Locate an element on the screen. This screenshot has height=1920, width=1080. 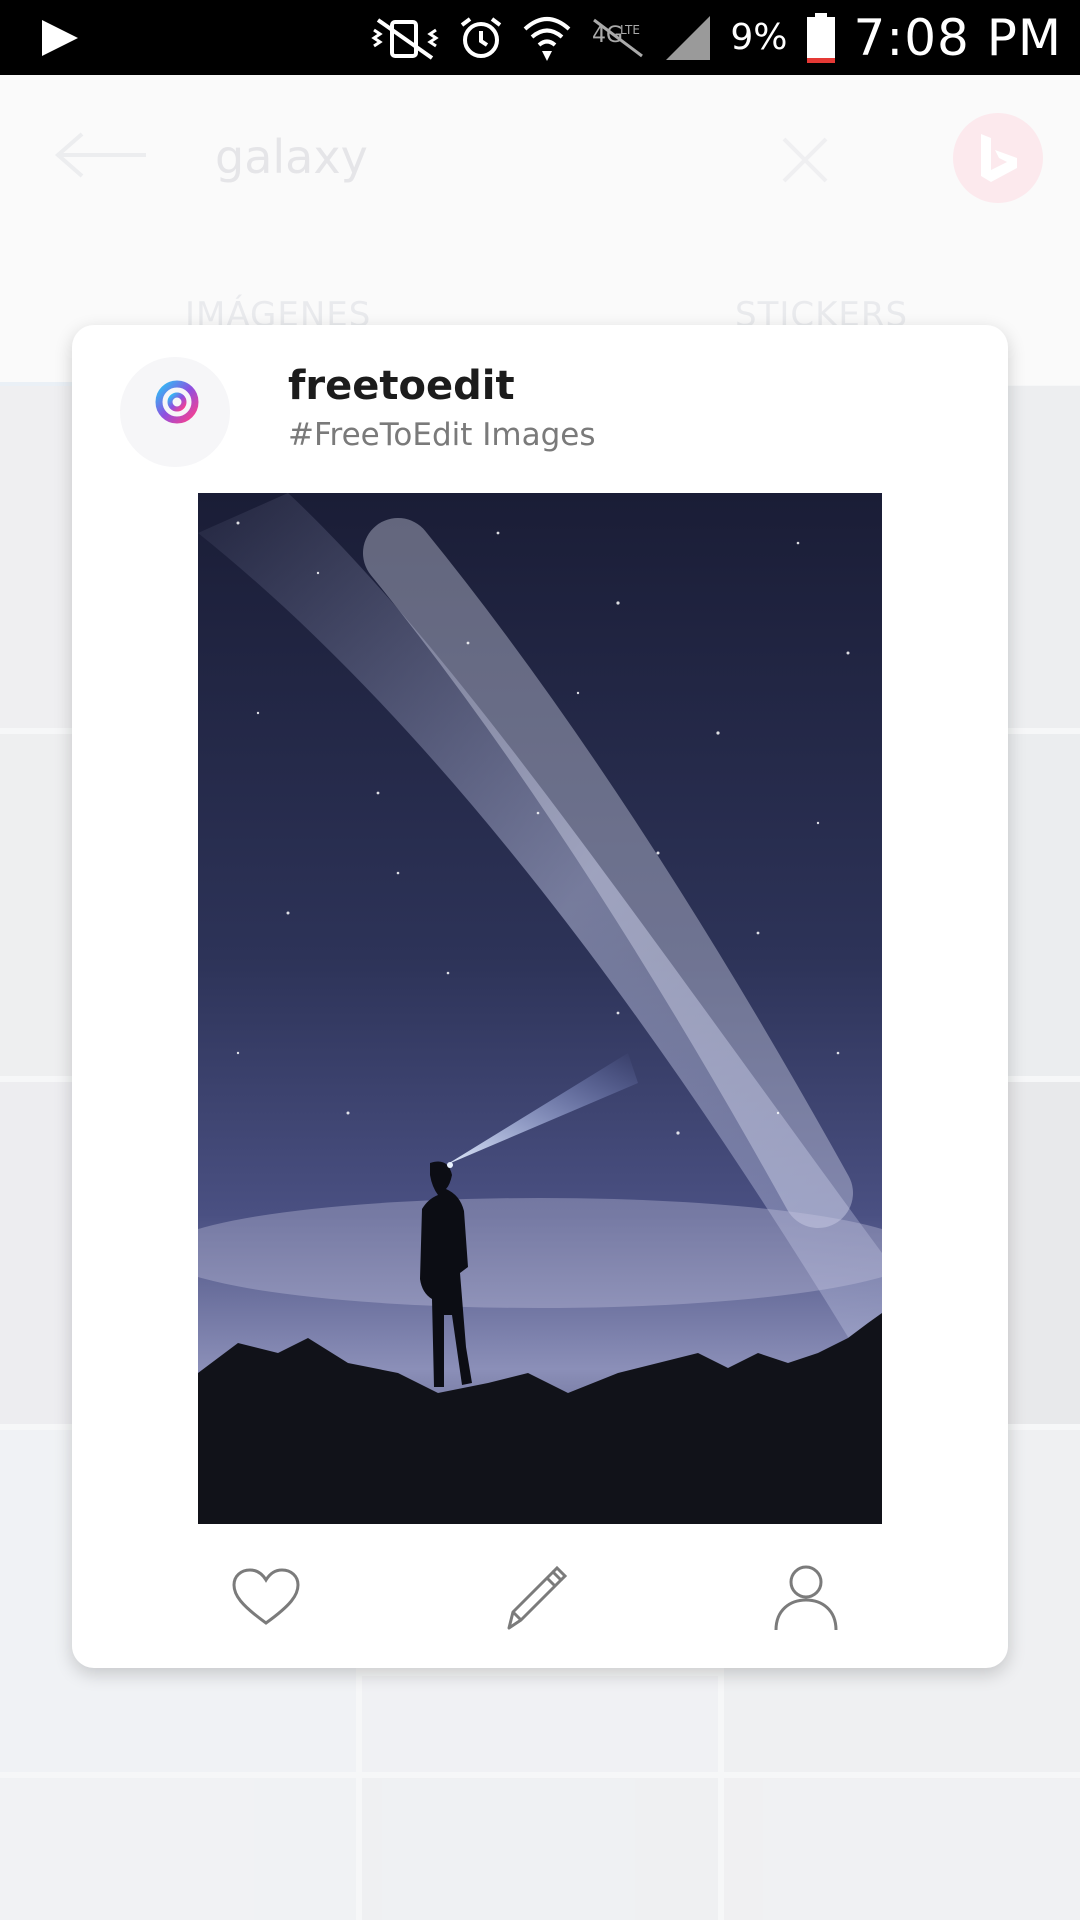
wifi-icon is located at coordinates (547, 38).